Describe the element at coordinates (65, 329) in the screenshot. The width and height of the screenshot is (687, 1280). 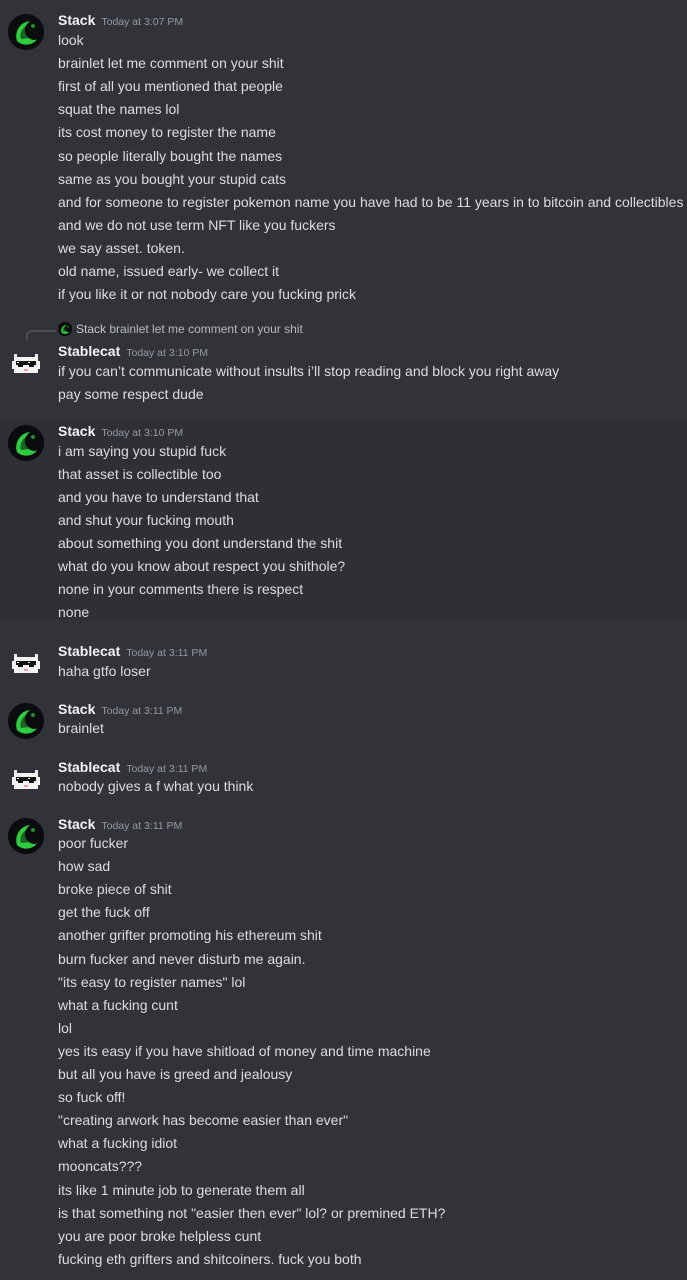
I see `reply-avatar` at that location.